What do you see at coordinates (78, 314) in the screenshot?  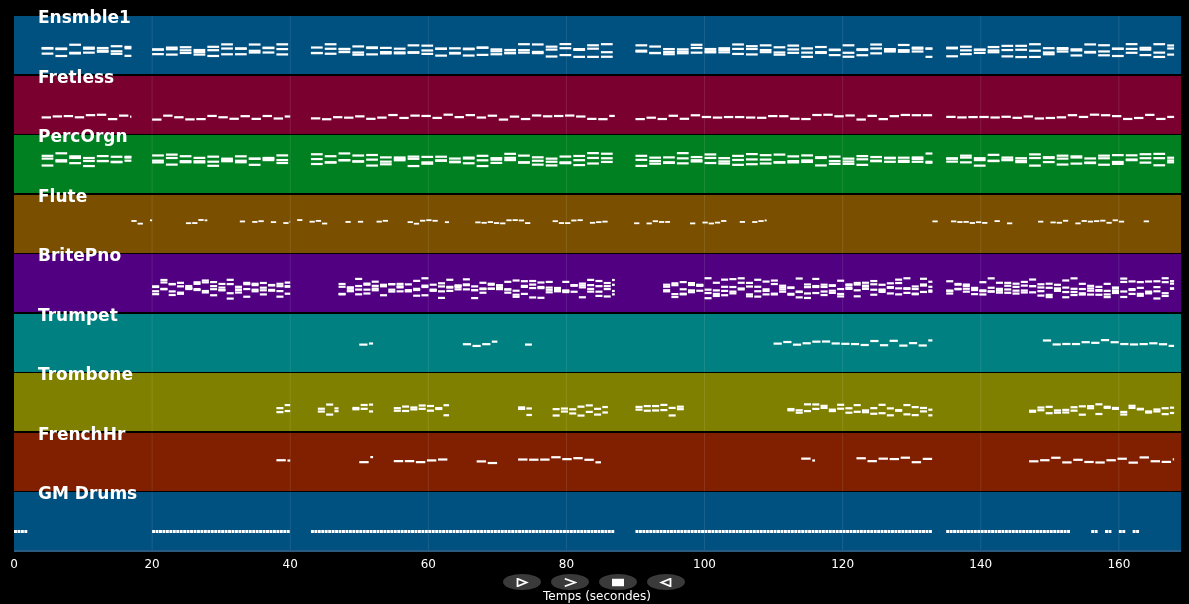 I see `track-name: Trumpet` at bounding box center [78, 314].